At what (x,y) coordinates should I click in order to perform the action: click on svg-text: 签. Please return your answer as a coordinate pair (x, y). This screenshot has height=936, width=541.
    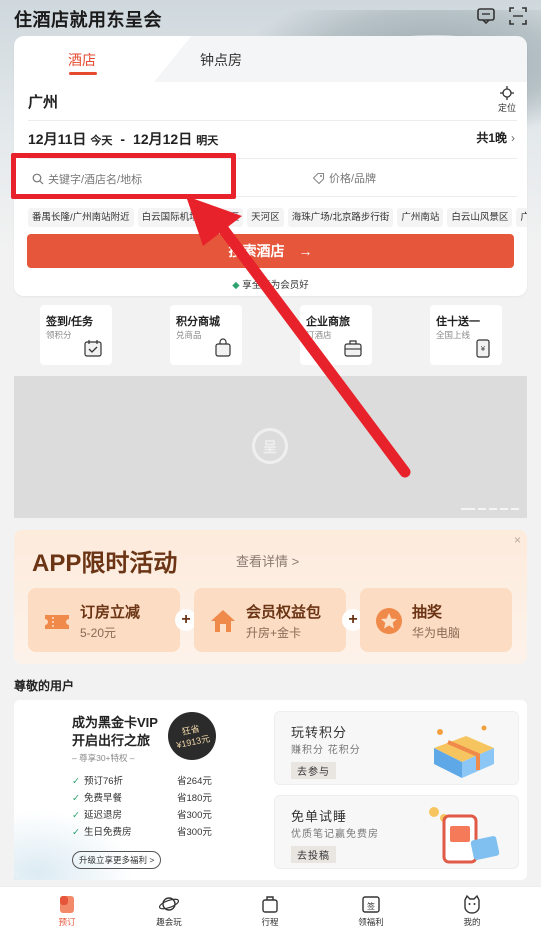
    Looking at the image, I should click on (371, 906).